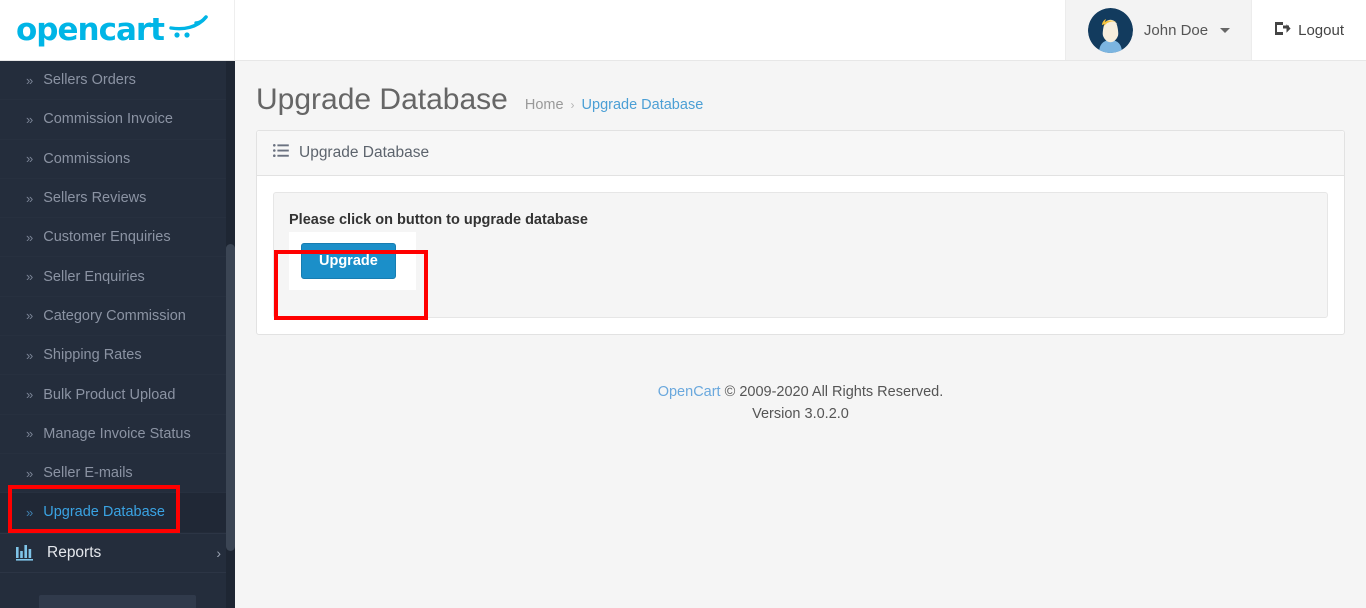 The image size is (1366, 608). What do you see at coordinates (107, 237) in the screenshot?
I see `sidebar-item-label: Customer Enquiries` at bounding box center [107, 237].